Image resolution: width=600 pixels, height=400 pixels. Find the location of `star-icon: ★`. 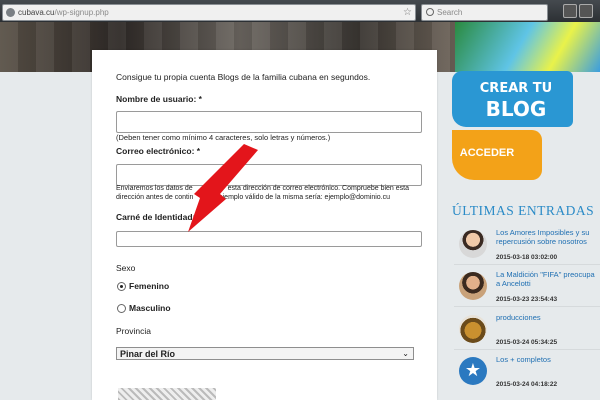

star-icon: ★ is located at coordinates (473, 370).